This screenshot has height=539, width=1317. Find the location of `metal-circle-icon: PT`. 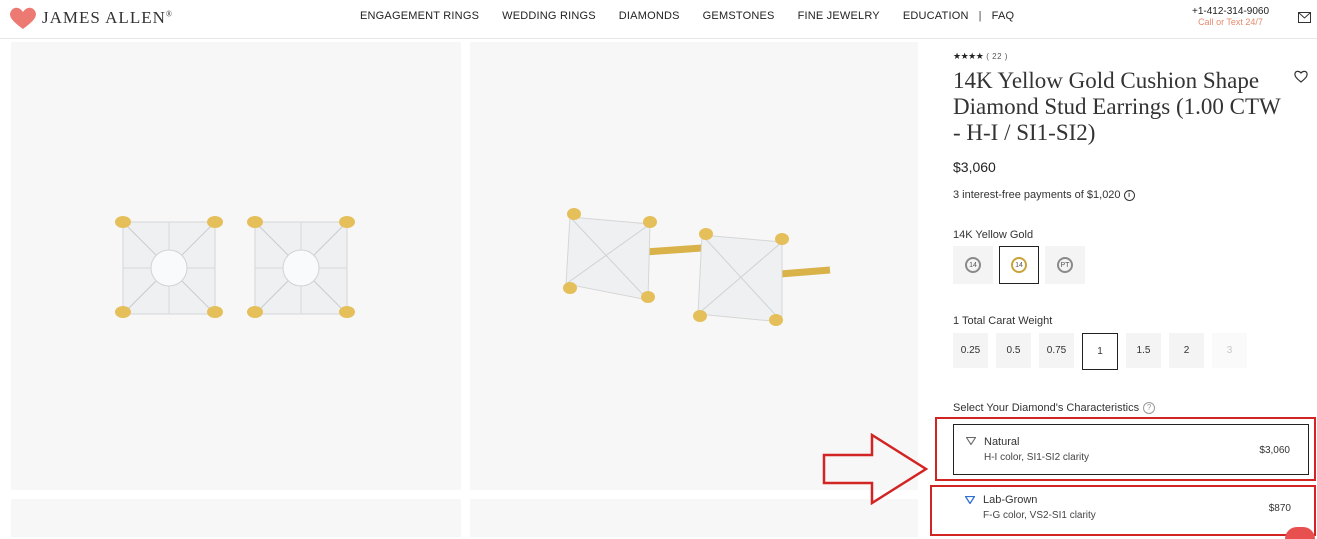

metal-circle-icon: PT is located at coordinates (1065, 265).